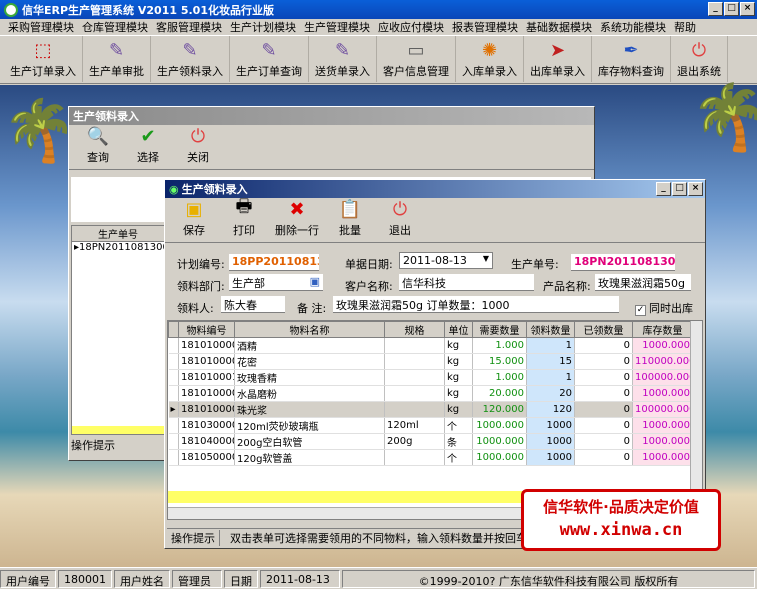 The image size is (757, 589). I want to click on window-minimize-button: _, so click(663, 189).